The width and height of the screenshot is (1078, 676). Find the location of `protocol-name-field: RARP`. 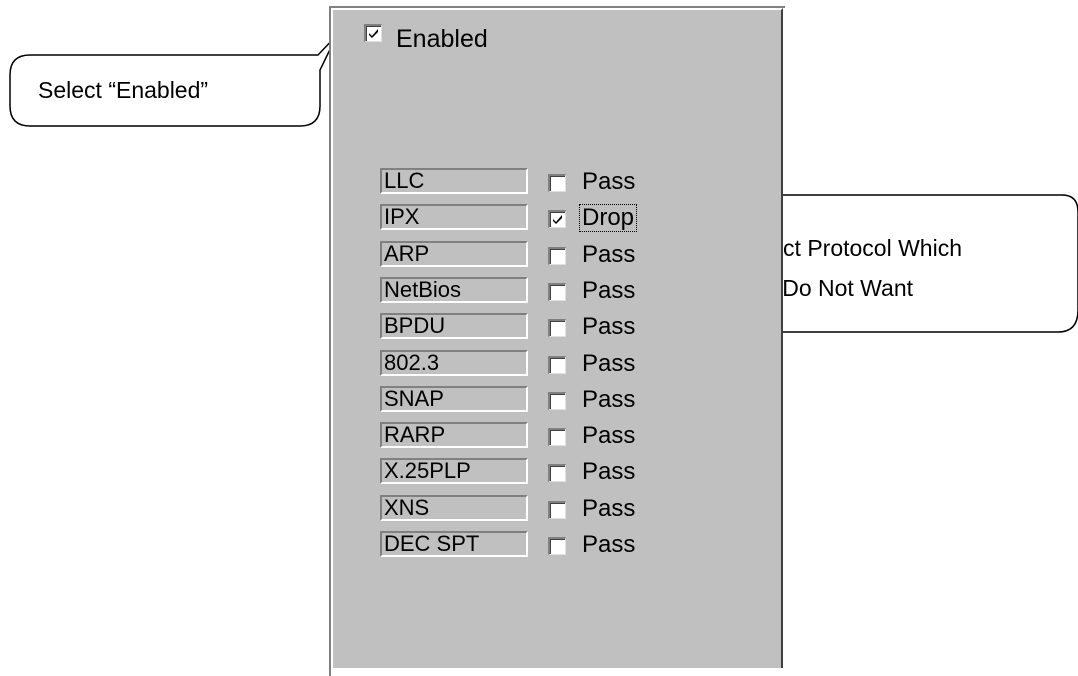

protocol-name-field: RARP is located at coordinates (454, 435).